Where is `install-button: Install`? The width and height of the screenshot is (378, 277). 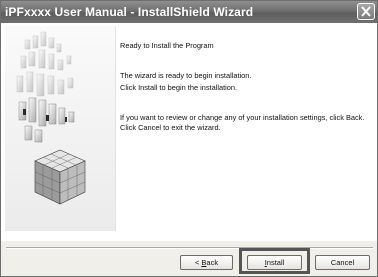
install-button: Install is located at coordinates (274, 262).